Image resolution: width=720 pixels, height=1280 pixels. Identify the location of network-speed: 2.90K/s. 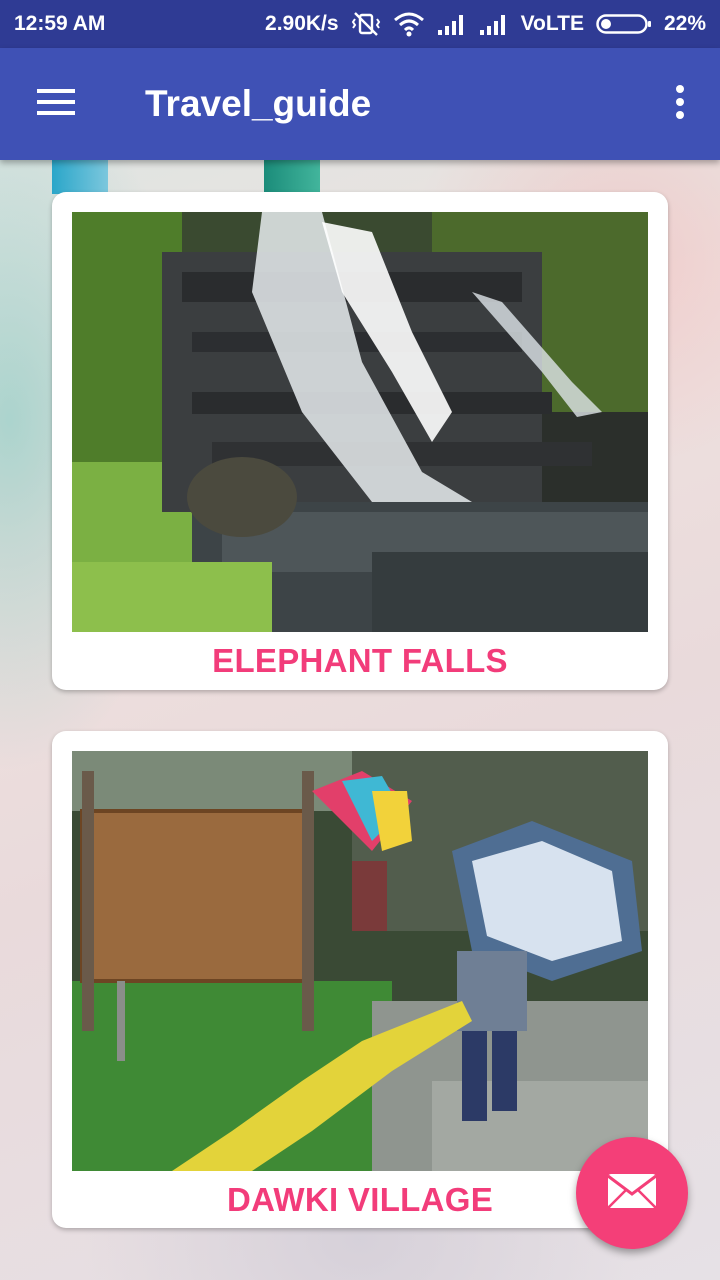
(302, 23).